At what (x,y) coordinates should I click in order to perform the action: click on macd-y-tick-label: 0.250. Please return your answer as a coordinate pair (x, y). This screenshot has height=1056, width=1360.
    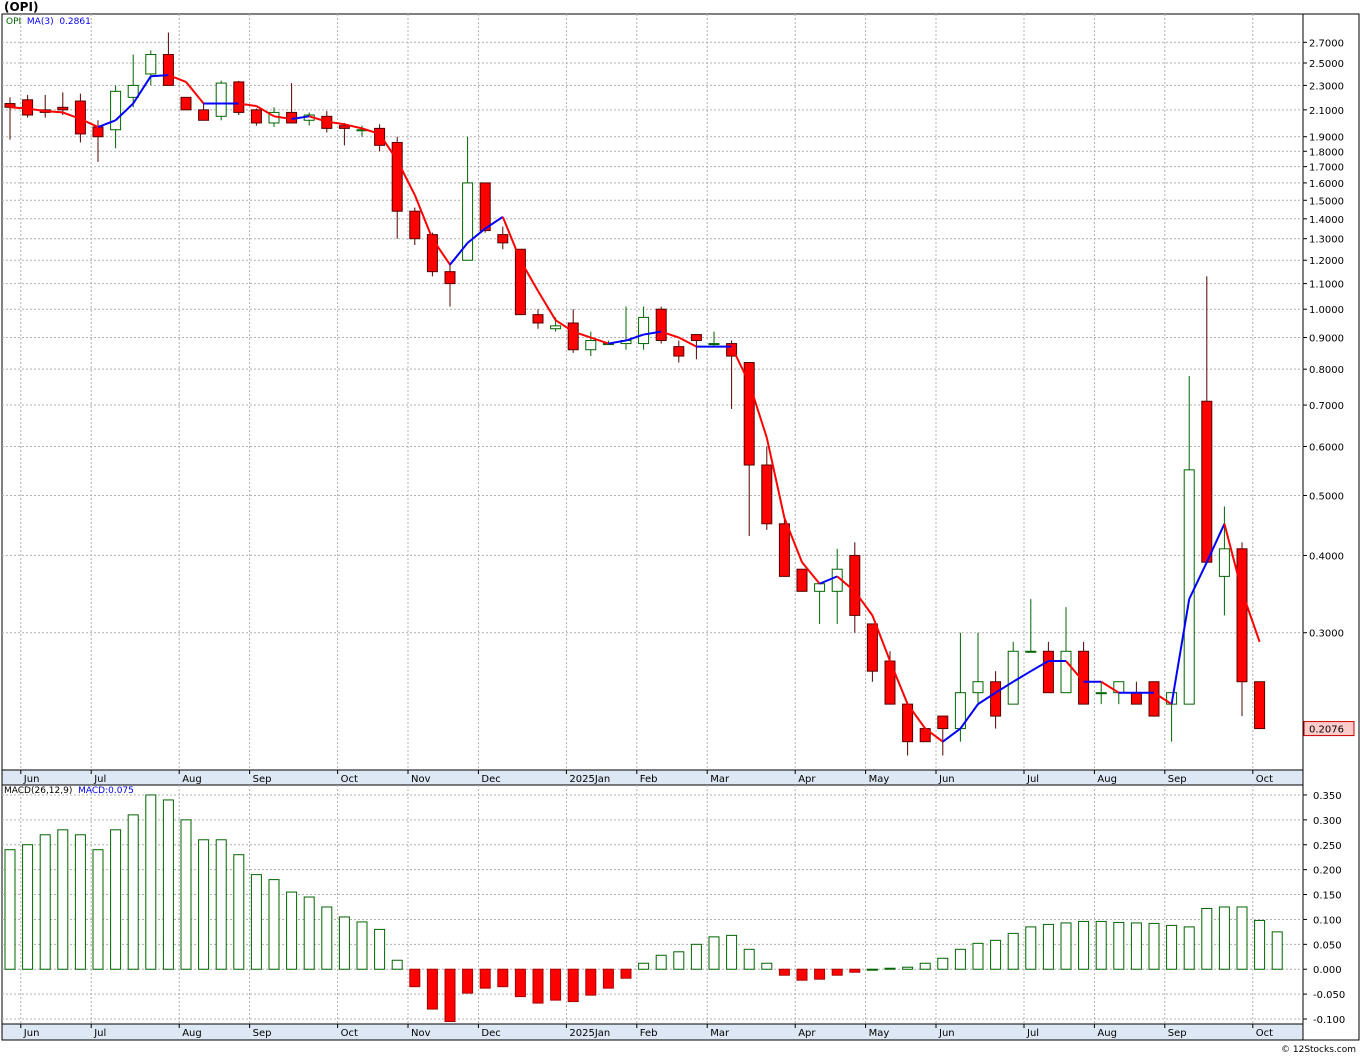
    Looking at the image, I should click on (1327, 846).